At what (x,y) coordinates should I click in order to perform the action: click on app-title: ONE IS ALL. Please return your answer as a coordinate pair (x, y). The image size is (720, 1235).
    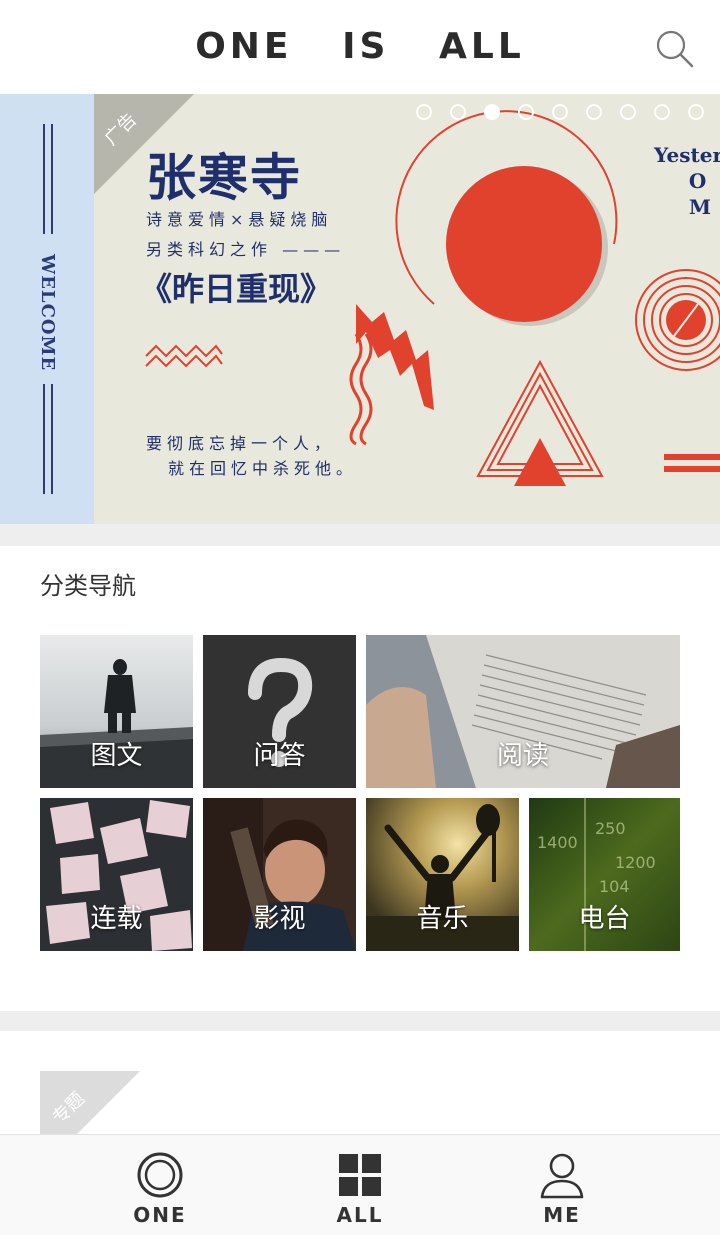
    Looking at the image, I should click on (360, 46).